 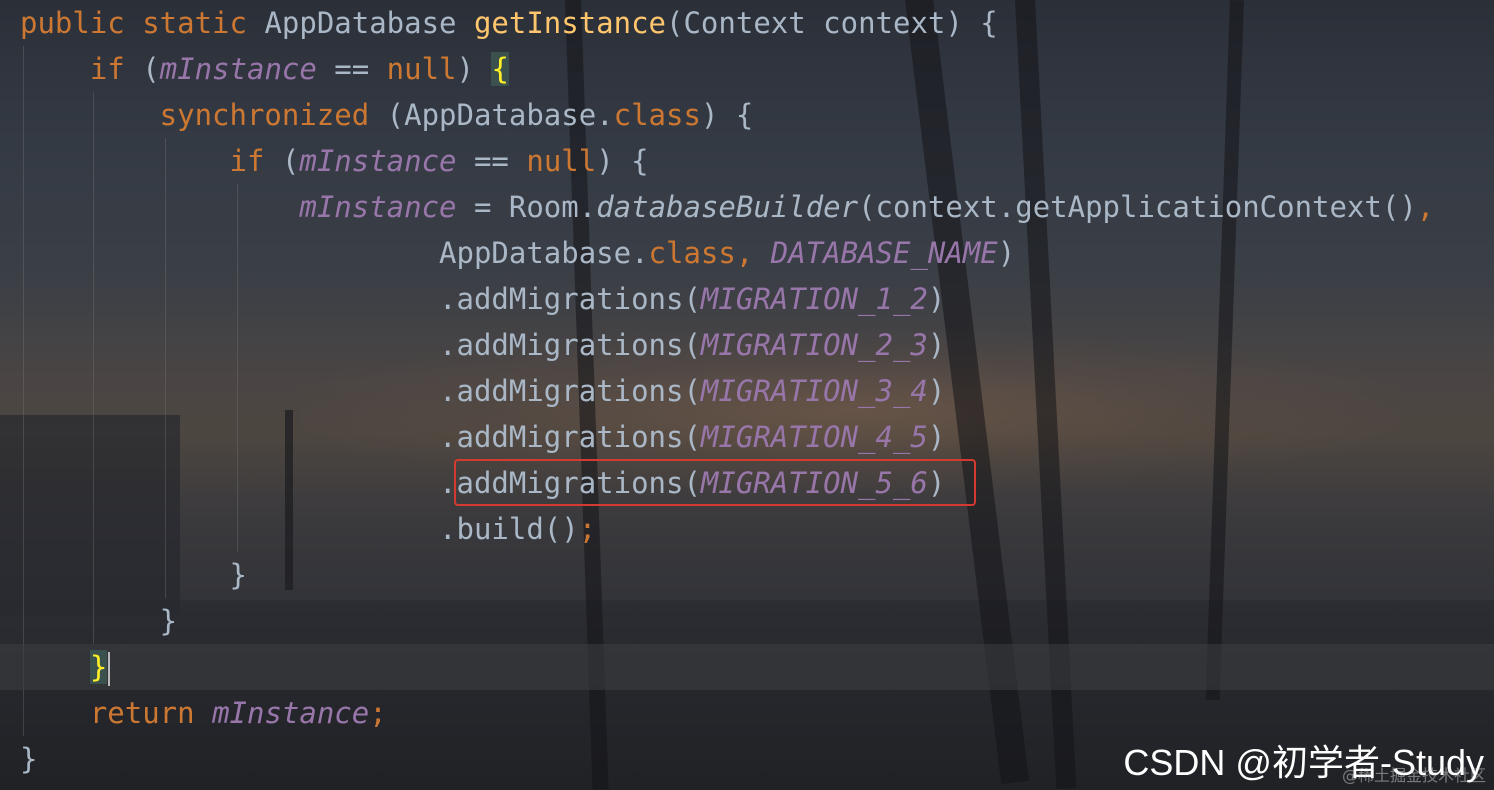 What do you see at coordinates (715, 482) in the screenshot?
I see `annotation-highlight-box` at bounding box center [715, 482].